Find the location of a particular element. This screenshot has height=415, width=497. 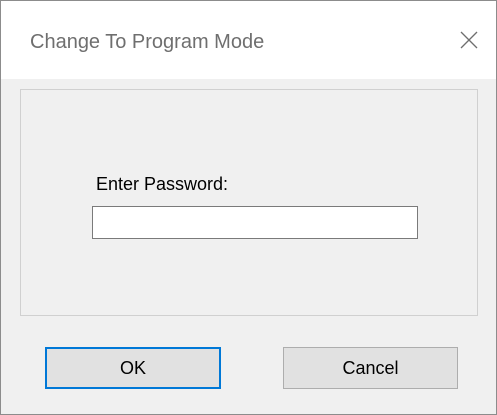

dialog-title: Change To Program Mode is located at coordinates (147, 42).